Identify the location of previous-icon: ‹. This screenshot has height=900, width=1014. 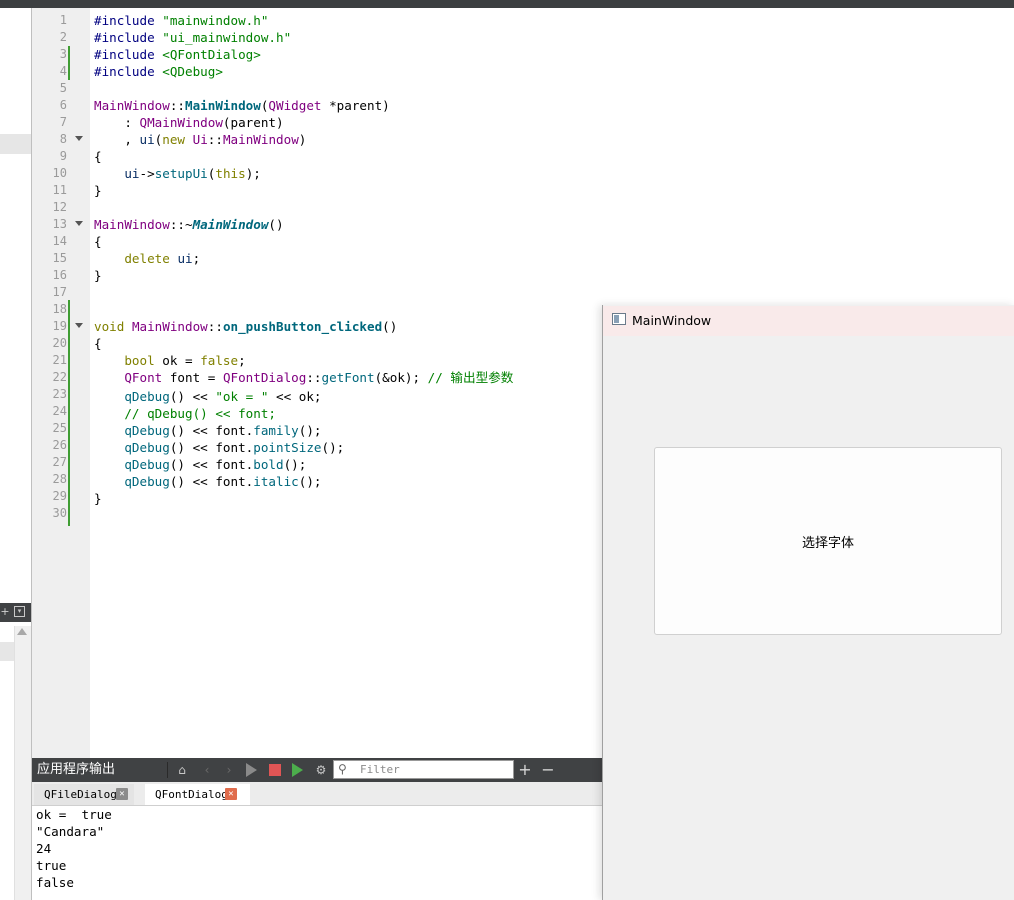
(207, 770).